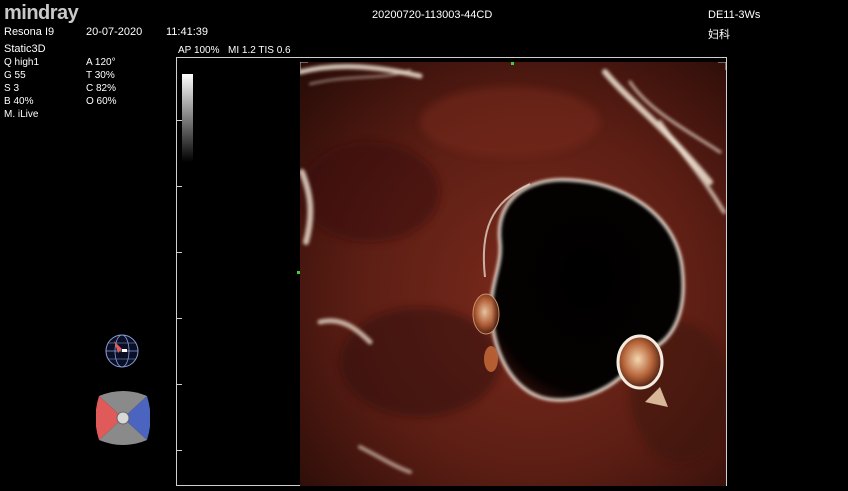  Describe the element at coordinates (19, 101) in the screenshot. I see `param-brightness: B 40%` at that location.